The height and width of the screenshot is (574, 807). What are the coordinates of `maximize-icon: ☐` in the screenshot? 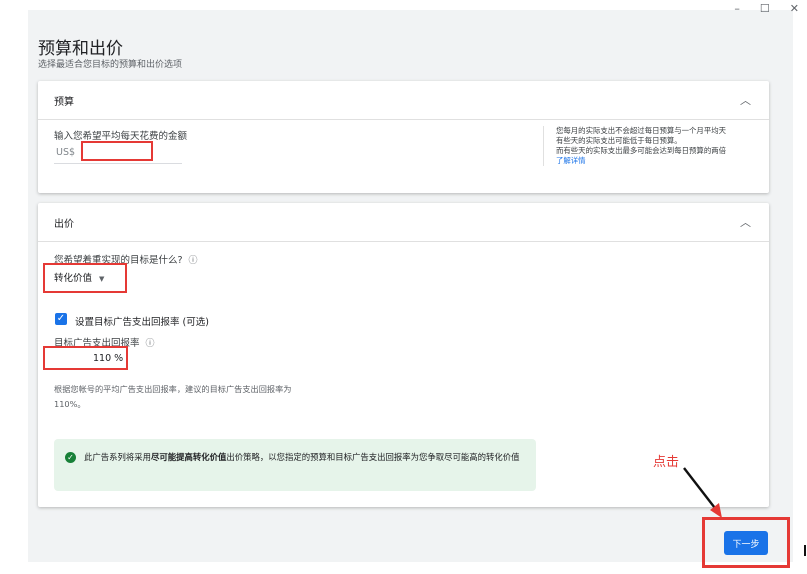 It's located at (765, 8).